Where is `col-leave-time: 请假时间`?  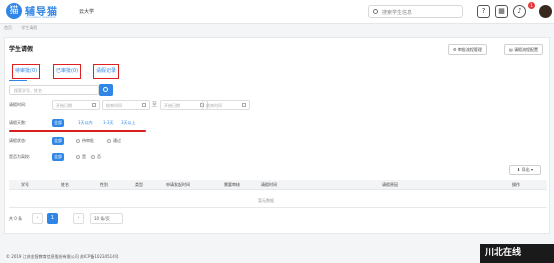
col-leave-time: 请假时间 is located at coordinates (269, 184).